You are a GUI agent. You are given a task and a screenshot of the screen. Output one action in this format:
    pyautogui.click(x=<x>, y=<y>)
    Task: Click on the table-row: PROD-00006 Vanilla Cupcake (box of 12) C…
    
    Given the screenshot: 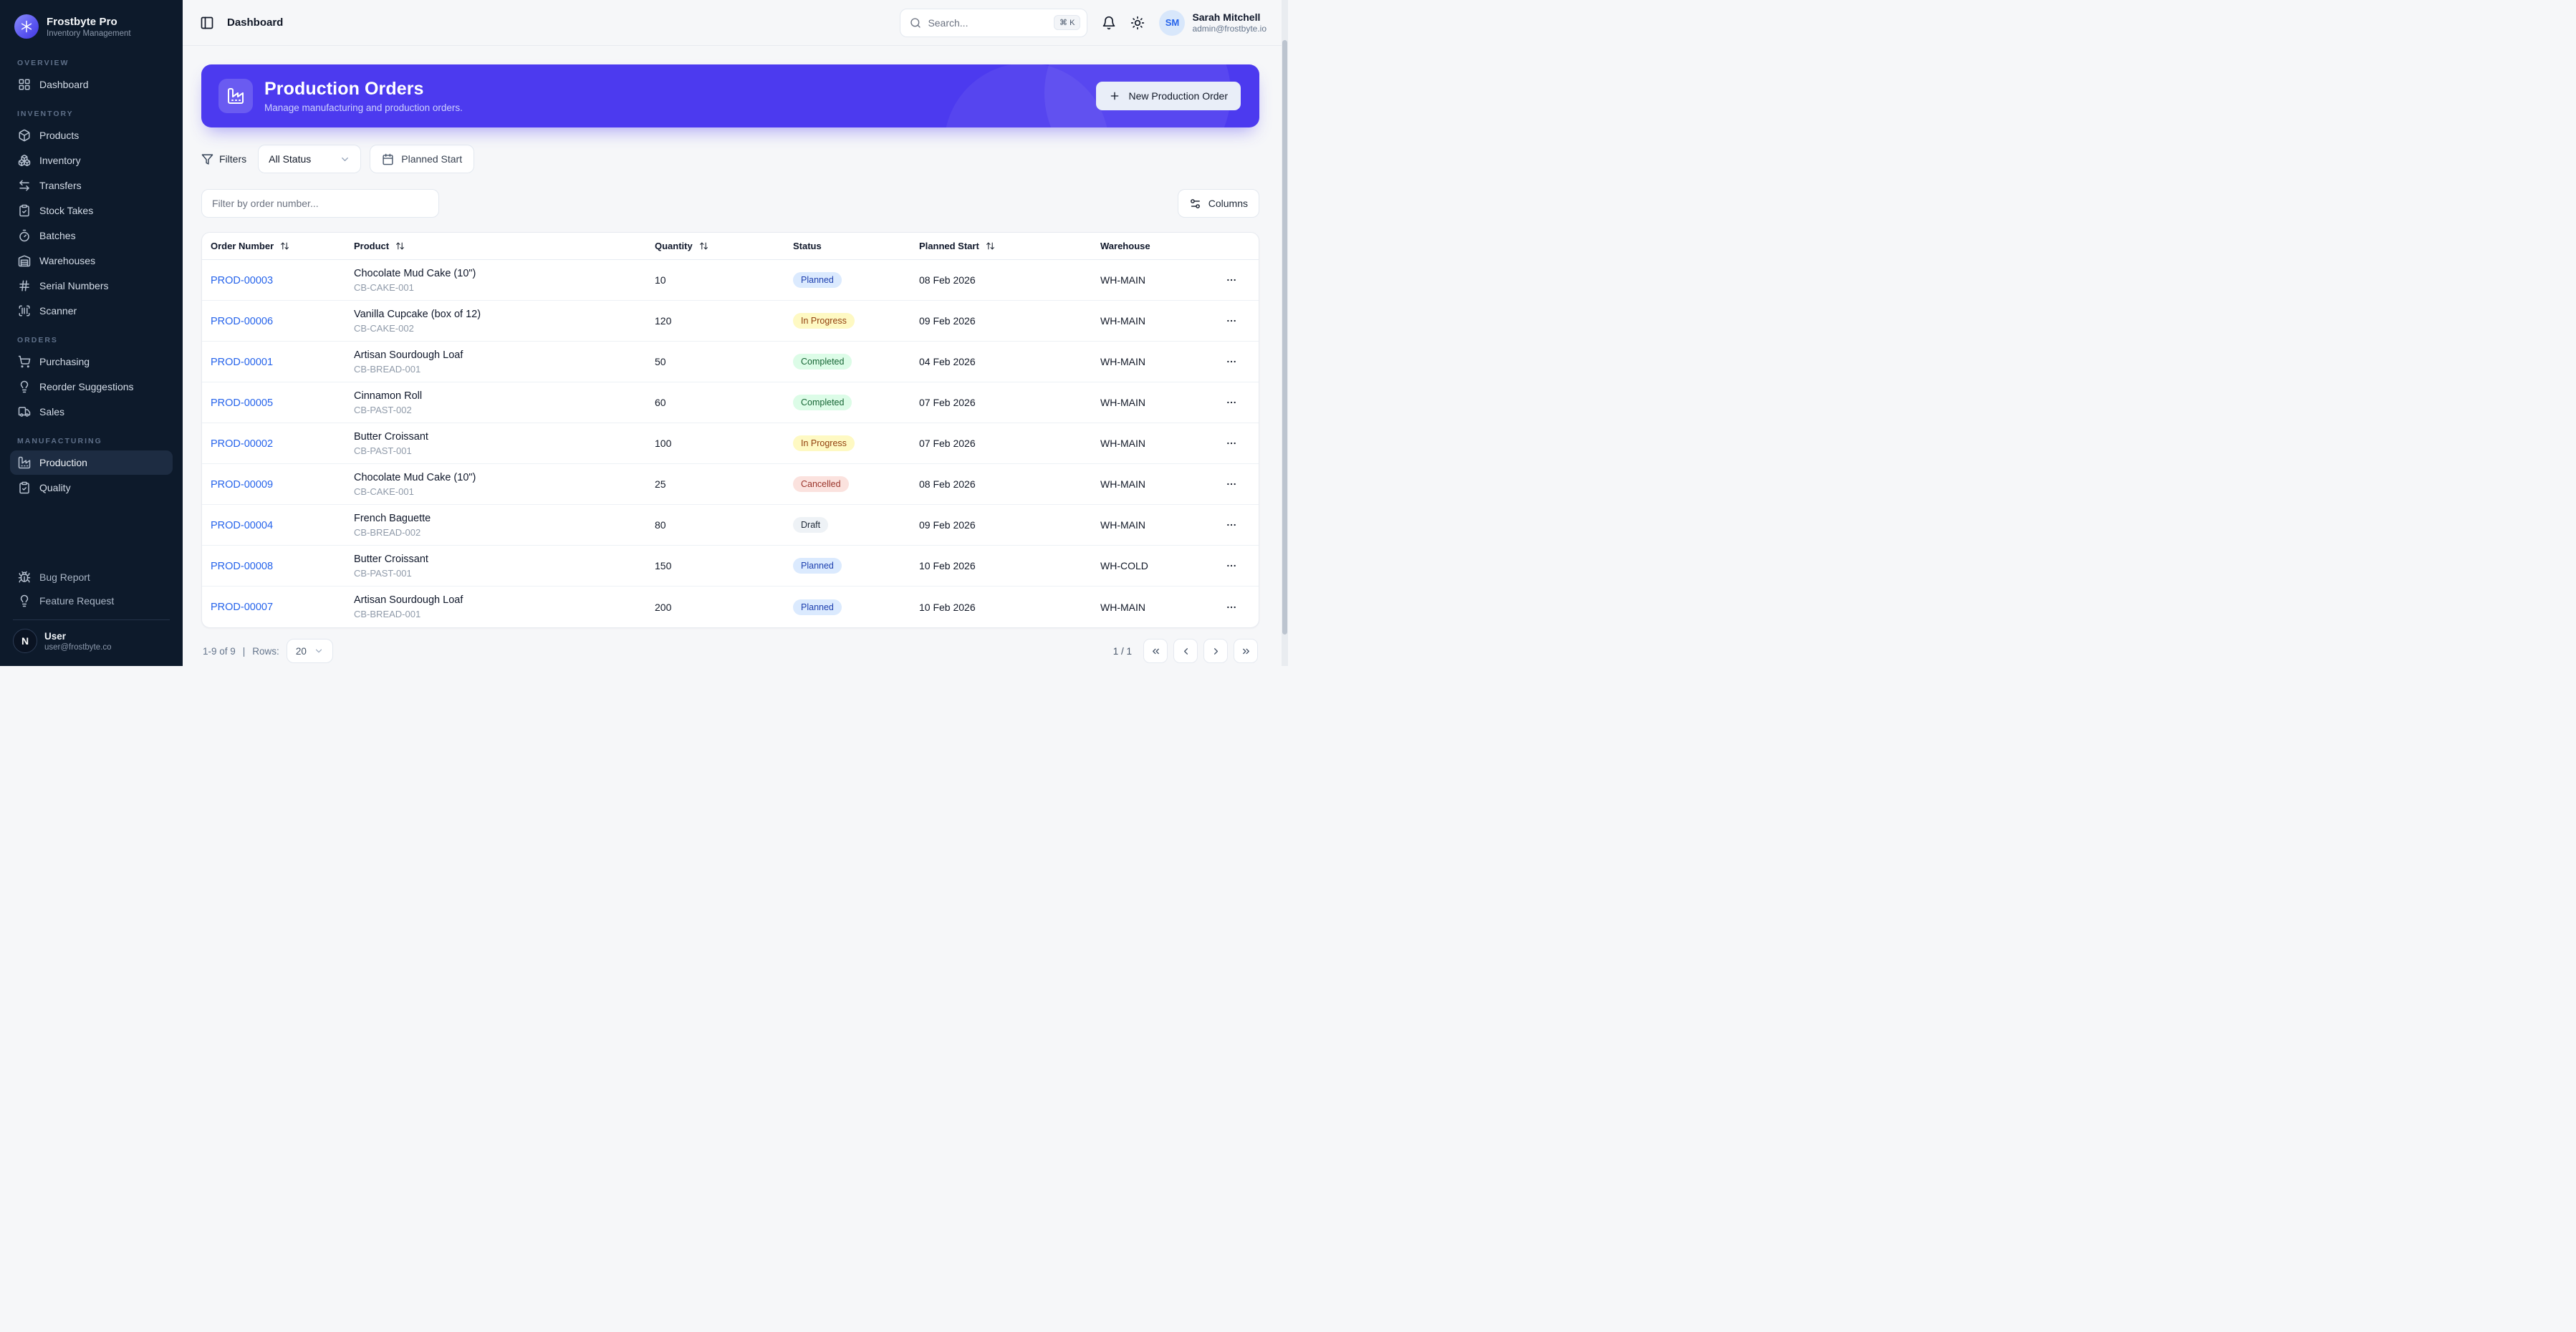 What is the action you would take?
    pyautogui.click(x=730, y=321)
    